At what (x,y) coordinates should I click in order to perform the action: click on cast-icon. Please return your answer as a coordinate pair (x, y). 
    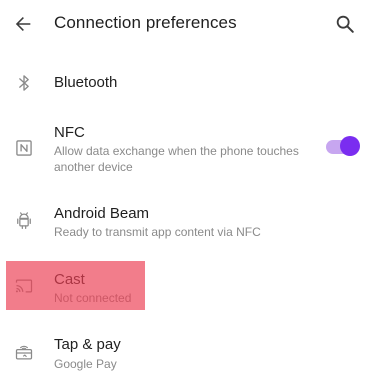
    Looking at the image, I should click on (24, 286).